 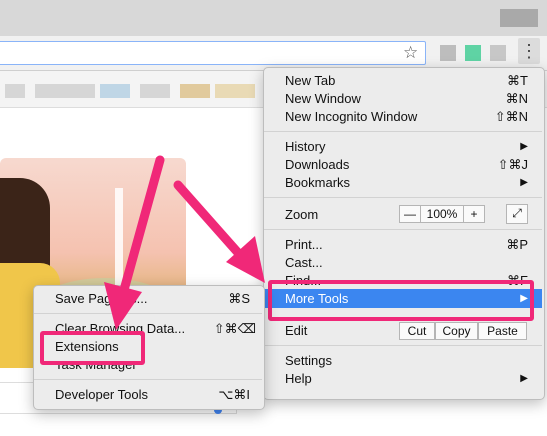 I want to click on arrowhead-extensions-icon, so click(x=123, y=306).